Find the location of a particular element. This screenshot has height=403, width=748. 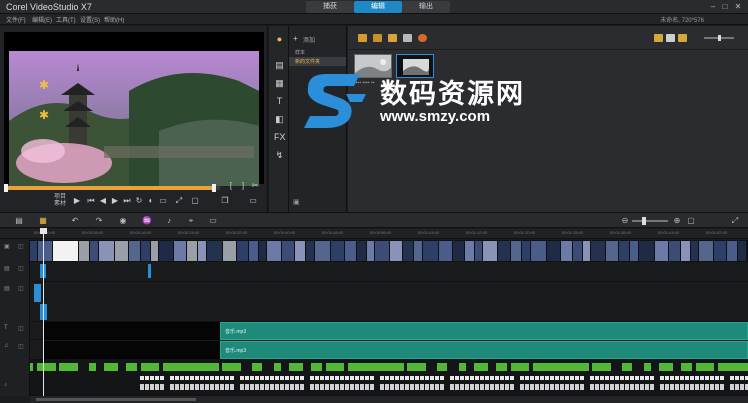

tab-edit: 编辑 is located at coordinates (378, 7).